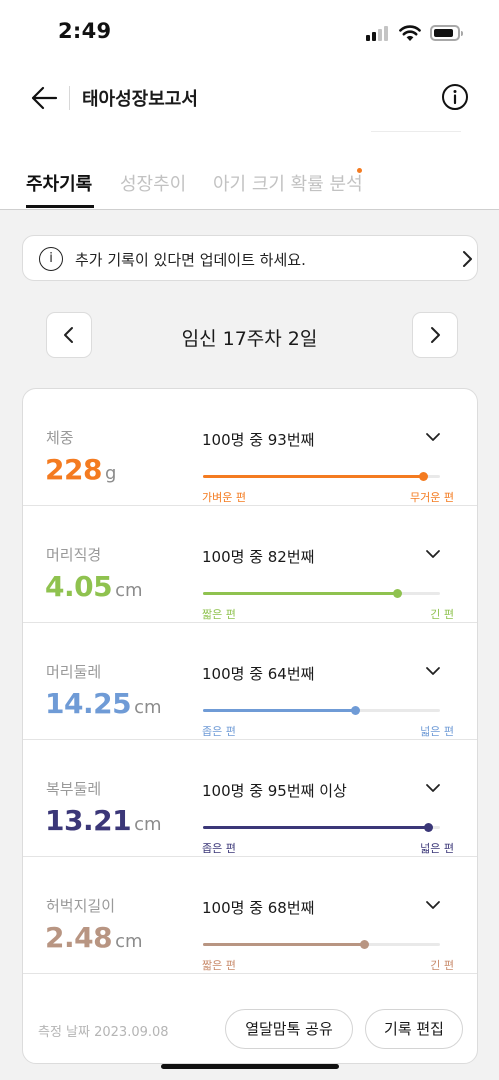 The width and height of the screenshot is (499, 1080). I want to click on tab-size-probability: 아기 크기 확률 분석, so click(288, 183).